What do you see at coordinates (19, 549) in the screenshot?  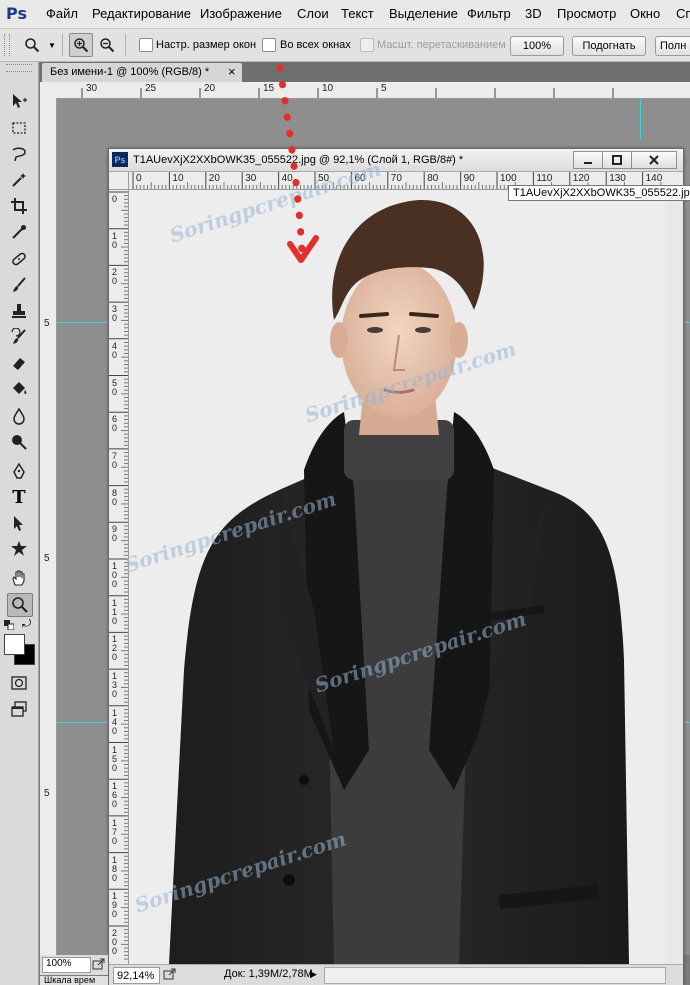 I see `shape-tool-icon` at bounding box center [19, 549].